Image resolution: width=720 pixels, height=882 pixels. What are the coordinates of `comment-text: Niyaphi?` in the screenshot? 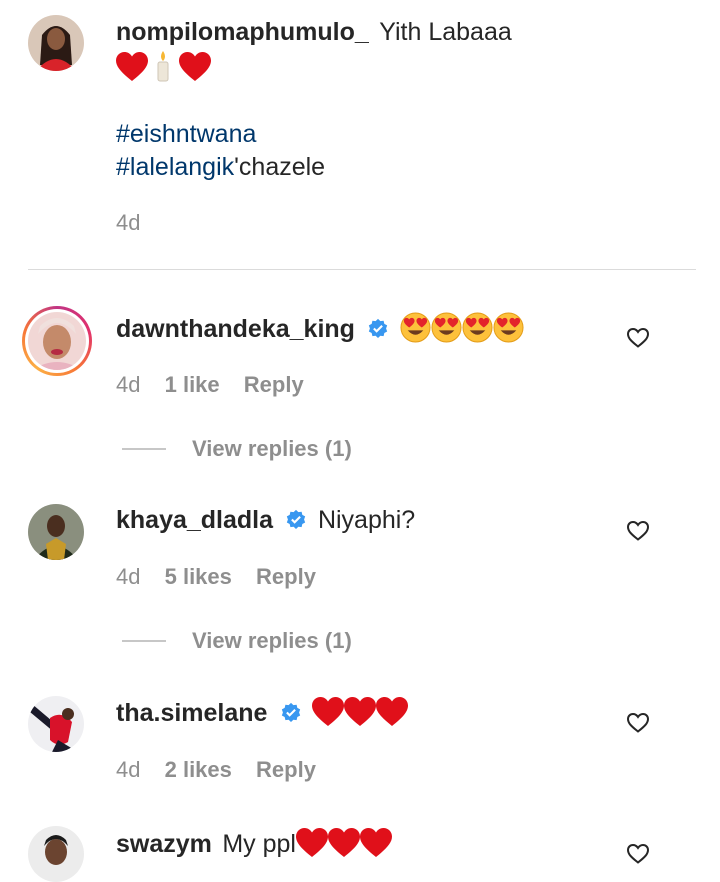 It's located at (366, 520).